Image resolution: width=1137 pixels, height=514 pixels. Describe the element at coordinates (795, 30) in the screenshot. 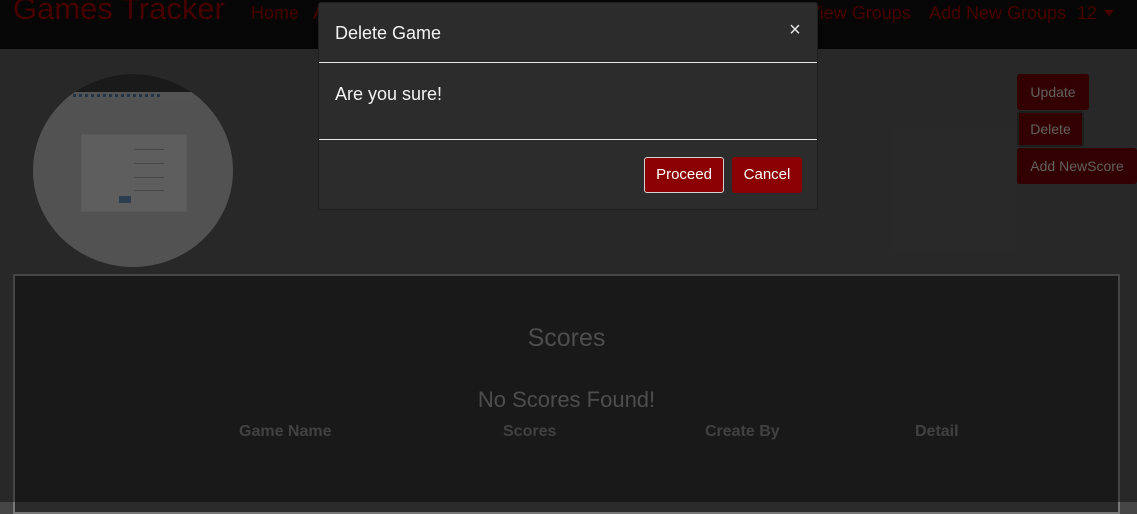

I see `close-icon: ×` at that location.